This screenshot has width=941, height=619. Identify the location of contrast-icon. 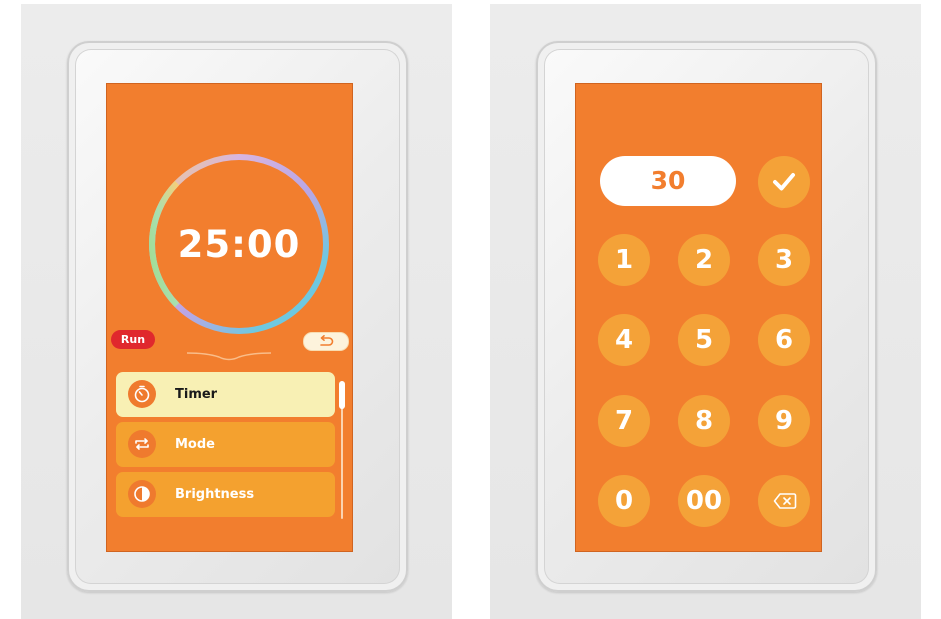
(142, 494).